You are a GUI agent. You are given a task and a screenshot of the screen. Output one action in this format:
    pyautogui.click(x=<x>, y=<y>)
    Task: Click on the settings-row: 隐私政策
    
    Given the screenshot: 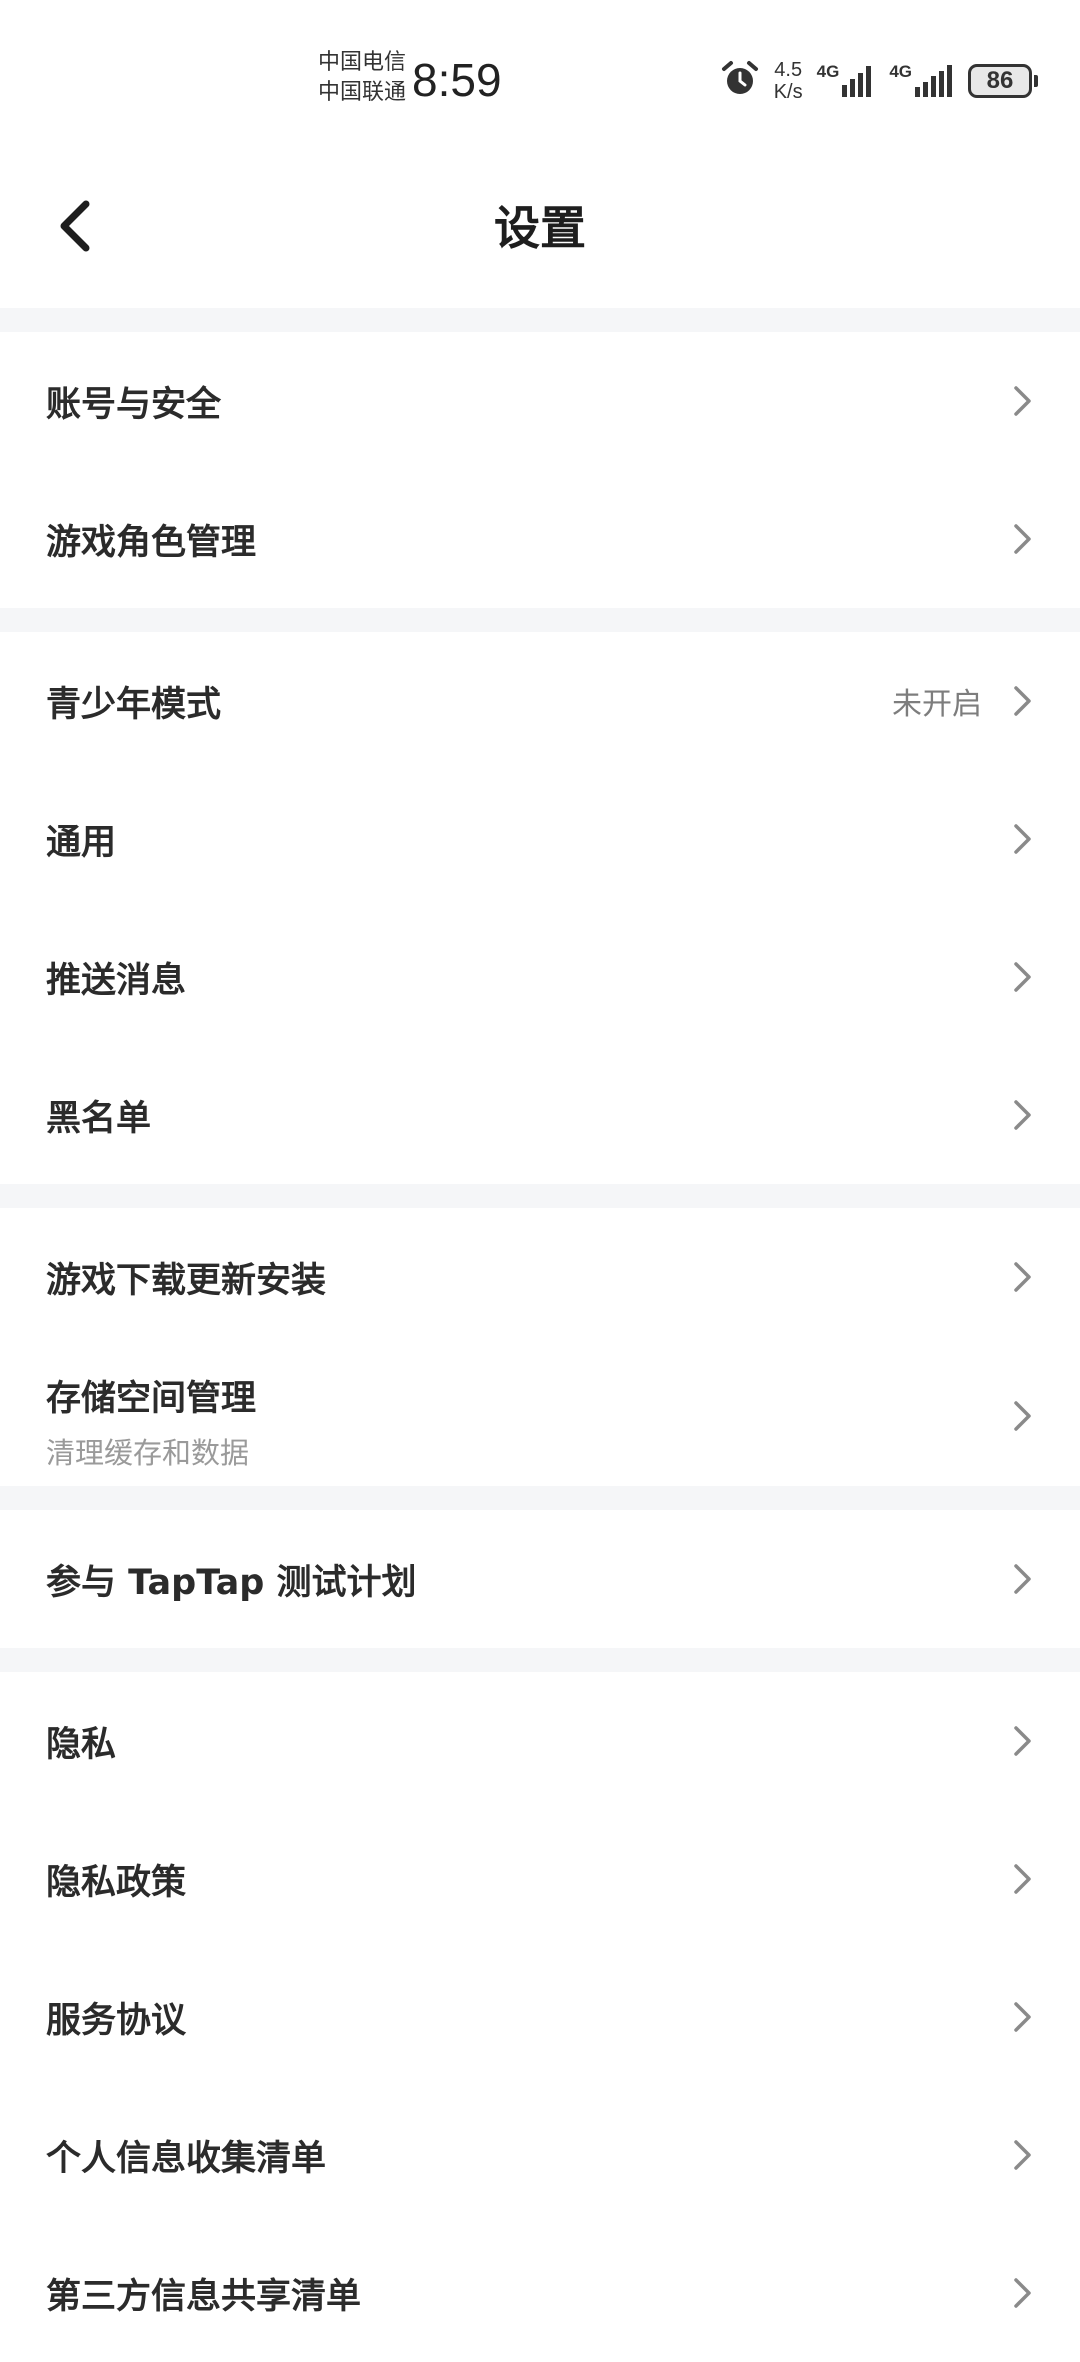 What is the action you would take?
    pyautogui.click(x=540, y=1879)
    